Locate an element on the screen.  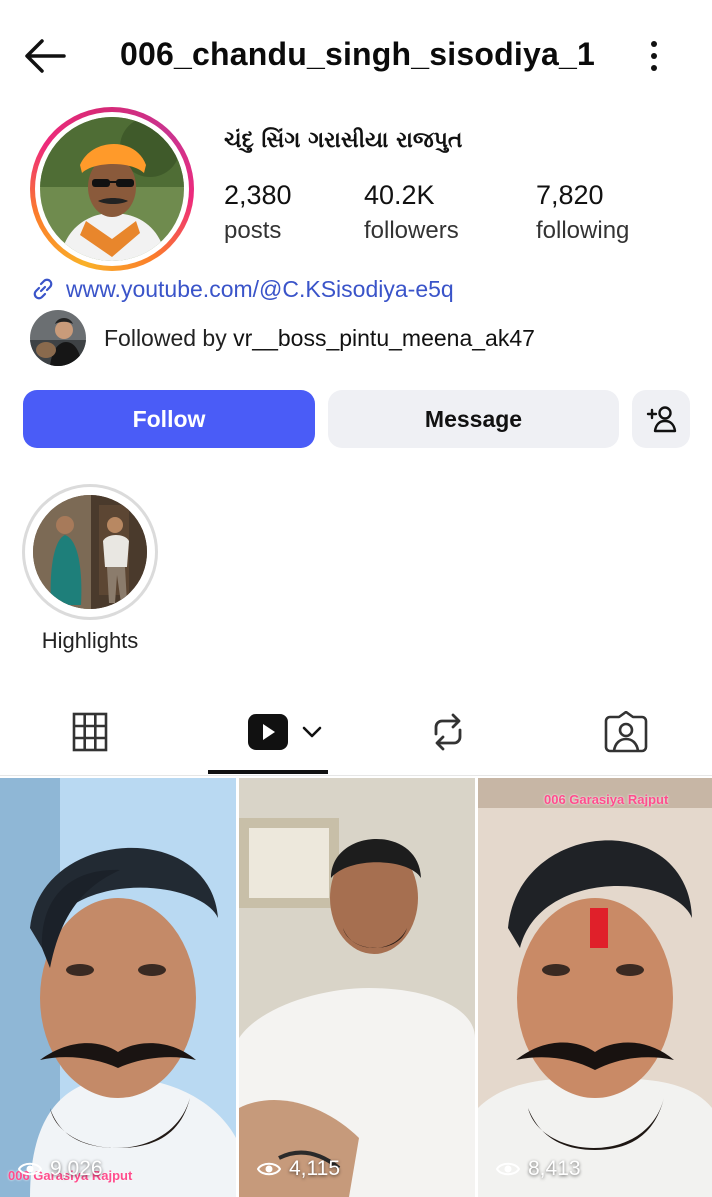
suggest-people-button is located at coordinates (661, 419).